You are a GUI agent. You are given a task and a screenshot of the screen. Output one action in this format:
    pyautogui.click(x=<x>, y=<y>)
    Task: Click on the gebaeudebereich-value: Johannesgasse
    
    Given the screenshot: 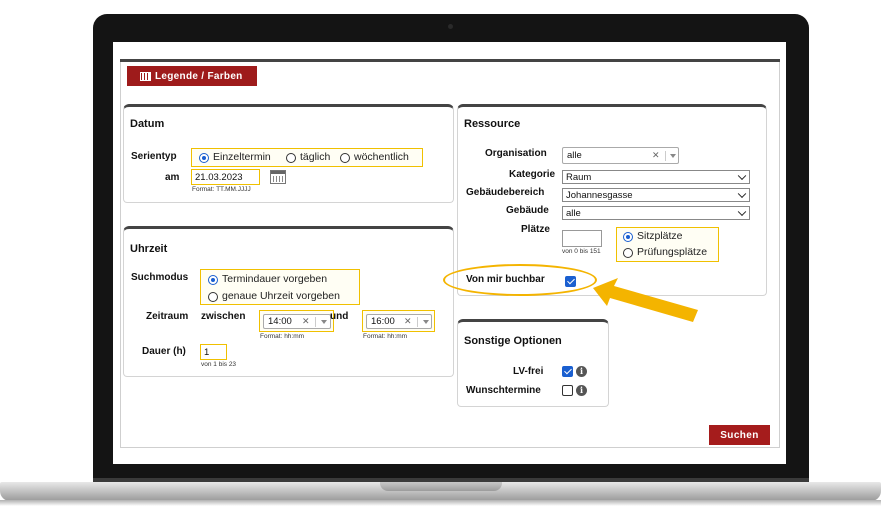 What is the action you would take?
    pyautogui.click(x=599, y=195)
    